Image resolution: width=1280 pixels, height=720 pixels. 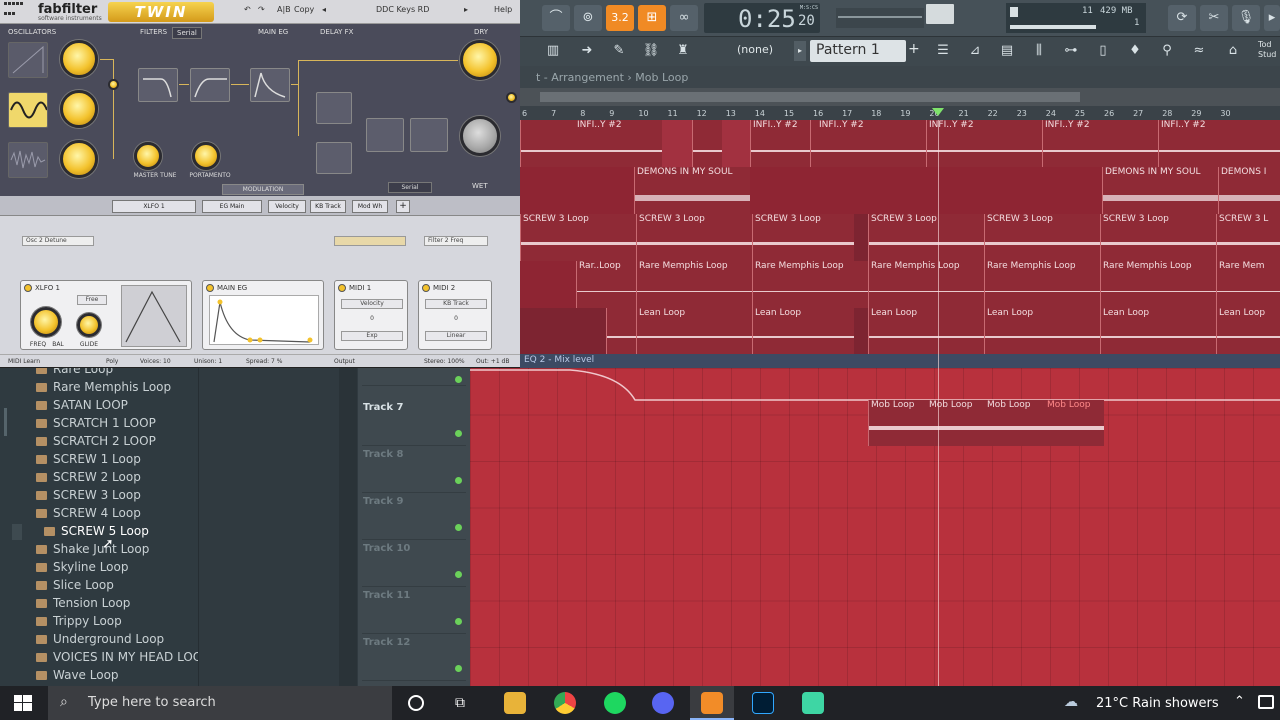 I want to click on filter2-box, so click(x=210, y=85).